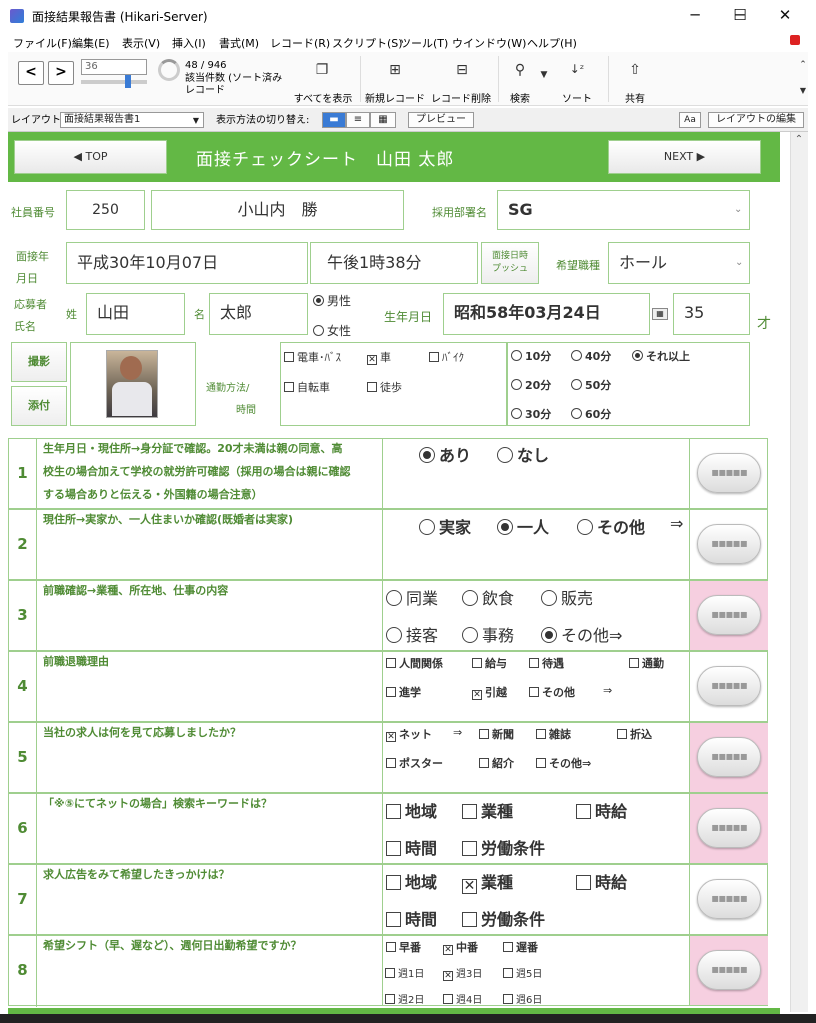 The width and height of the screenshot is (816, 1023). What do you see at coordinates (520, 97) in the screenshot?
I see `search-button: 検索` at bounding box center [520, 97].